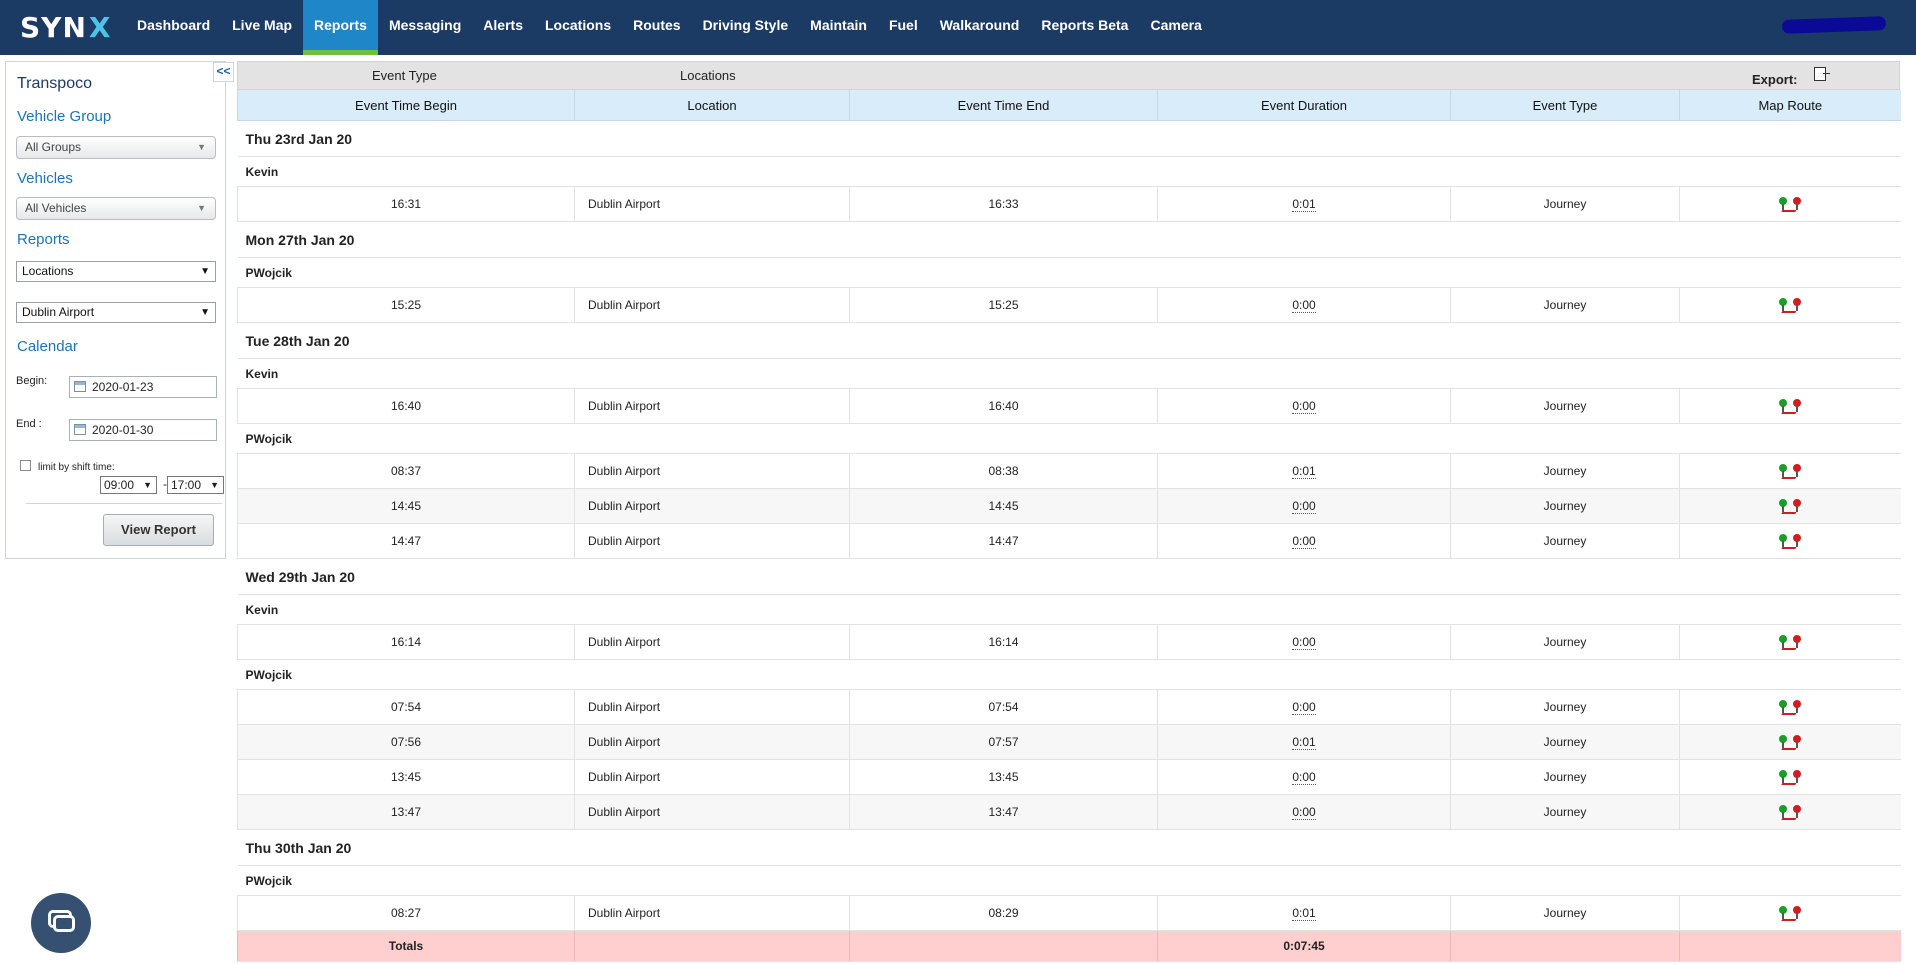 Image resolution: width=1916 pixels, height=964 pixels. What do you see at coordinates (746, 27) in the screenshot?
I see `nav-driving-style: Driving Style` at bounding box center [746, 27].